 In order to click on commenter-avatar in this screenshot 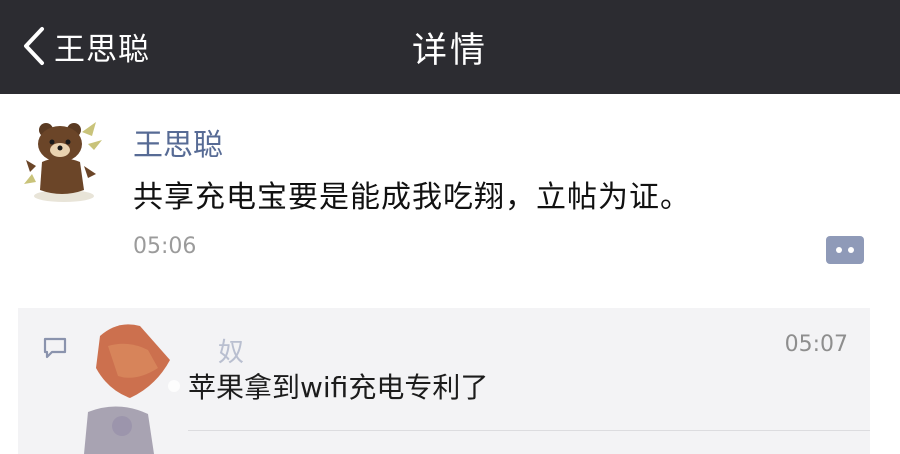, I will do `click(133, 385)`.